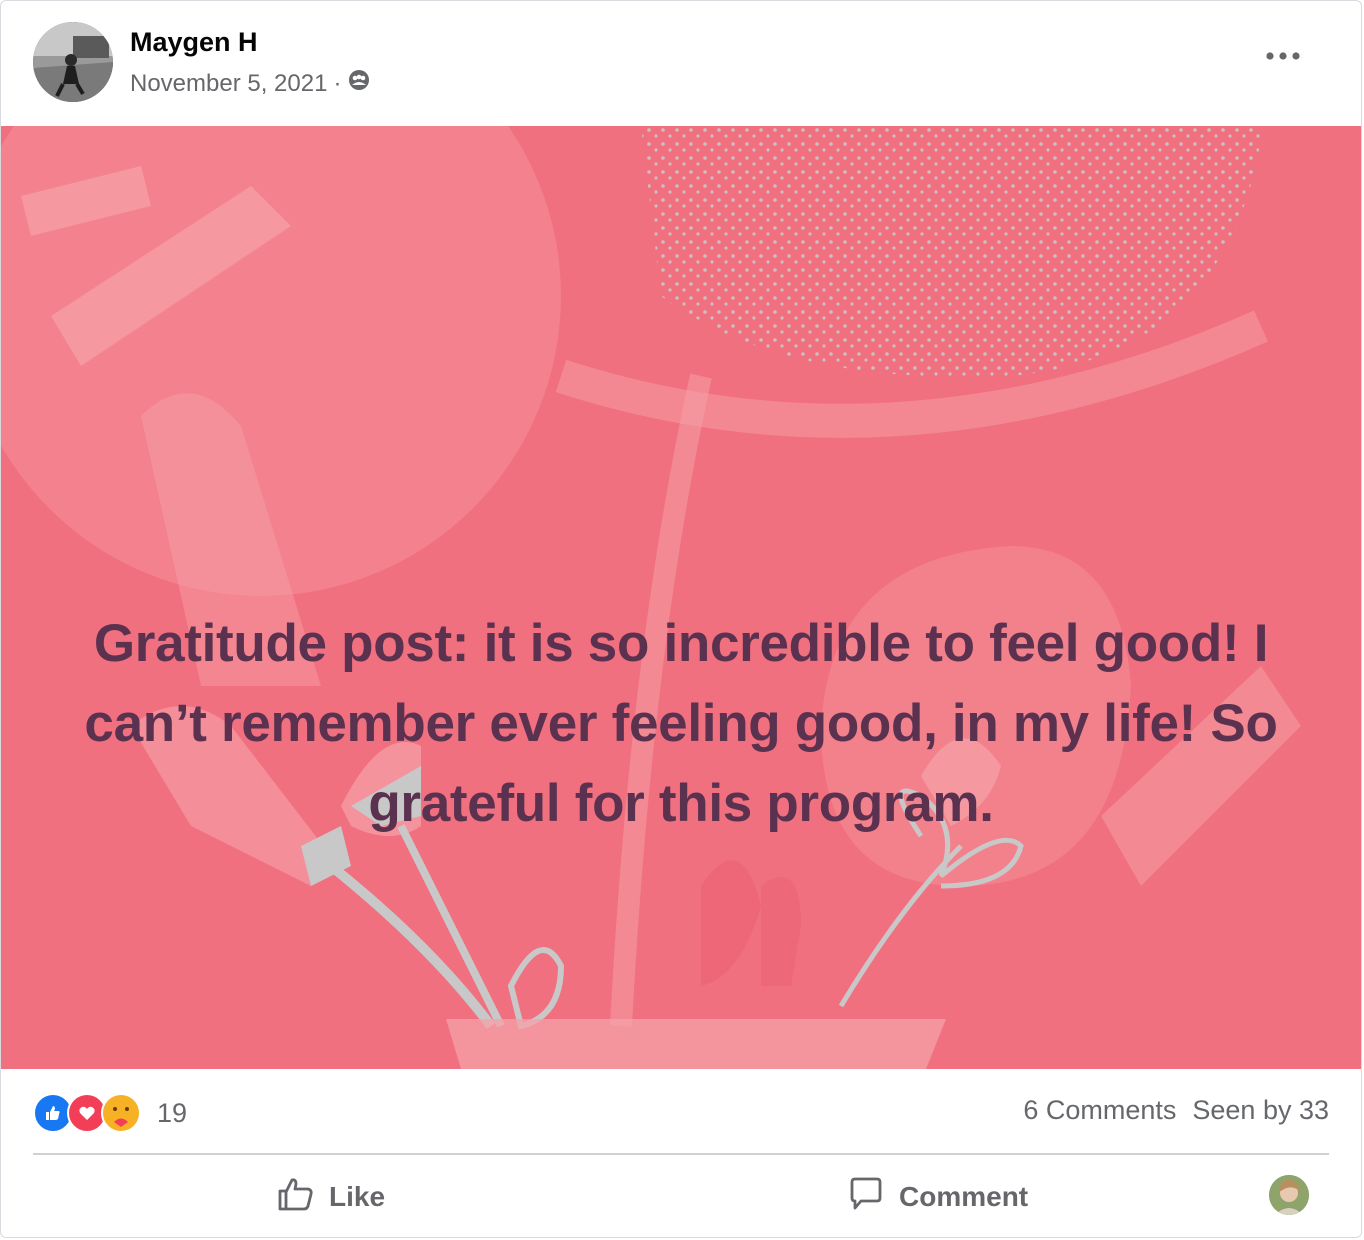 This screenshot has height=1240, width=1364. I want to click on engagement-stats: 6 Comments Seen by 33, so click(1176, 1110).